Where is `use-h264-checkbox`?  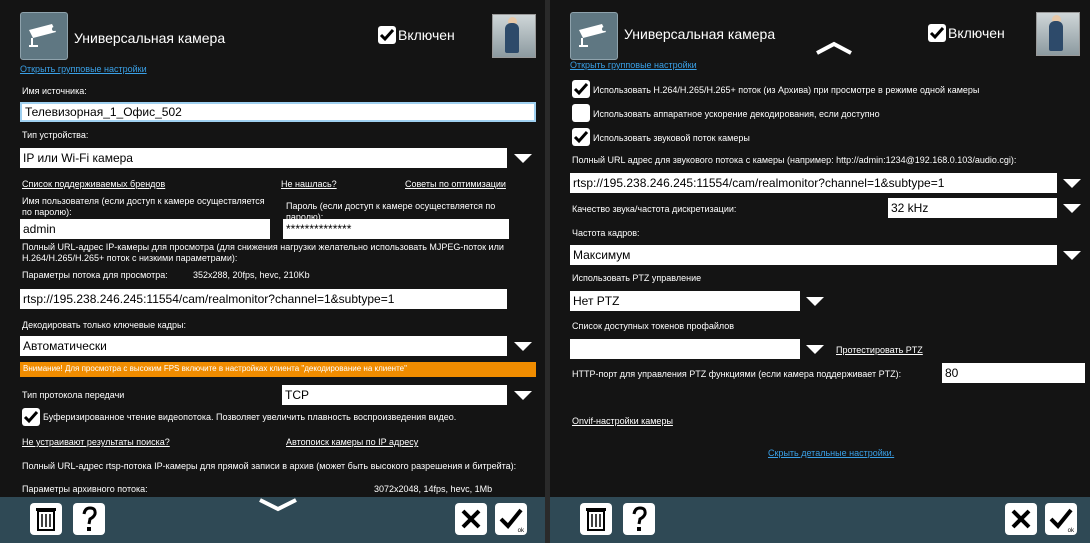
use-h264-checkbox is located at coordinates (581, 89).